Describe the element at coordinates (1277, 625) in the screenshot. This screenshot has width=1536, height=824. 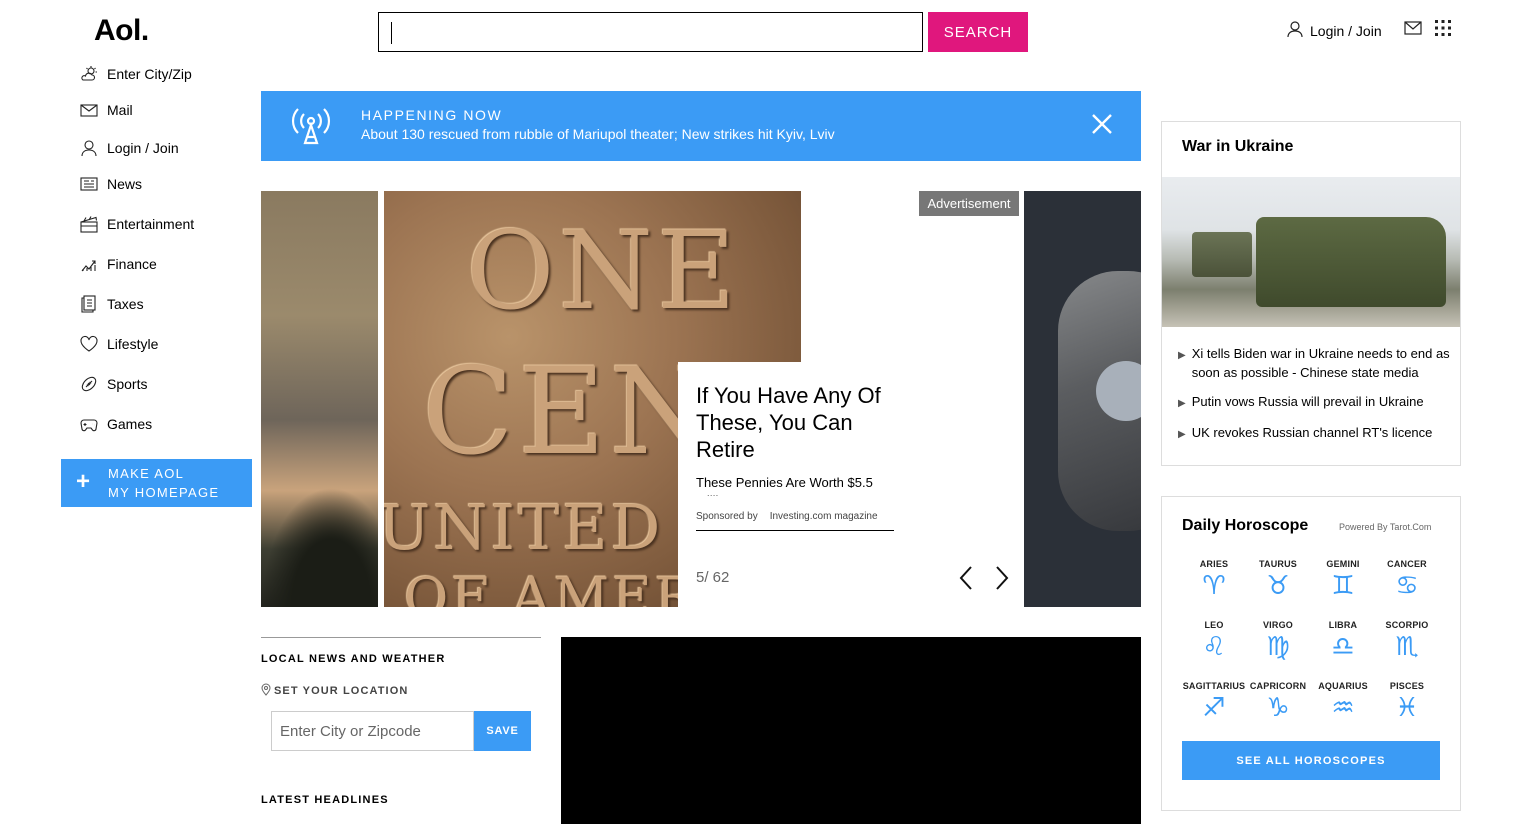
I see `sign-name: VIRGO` at that location.